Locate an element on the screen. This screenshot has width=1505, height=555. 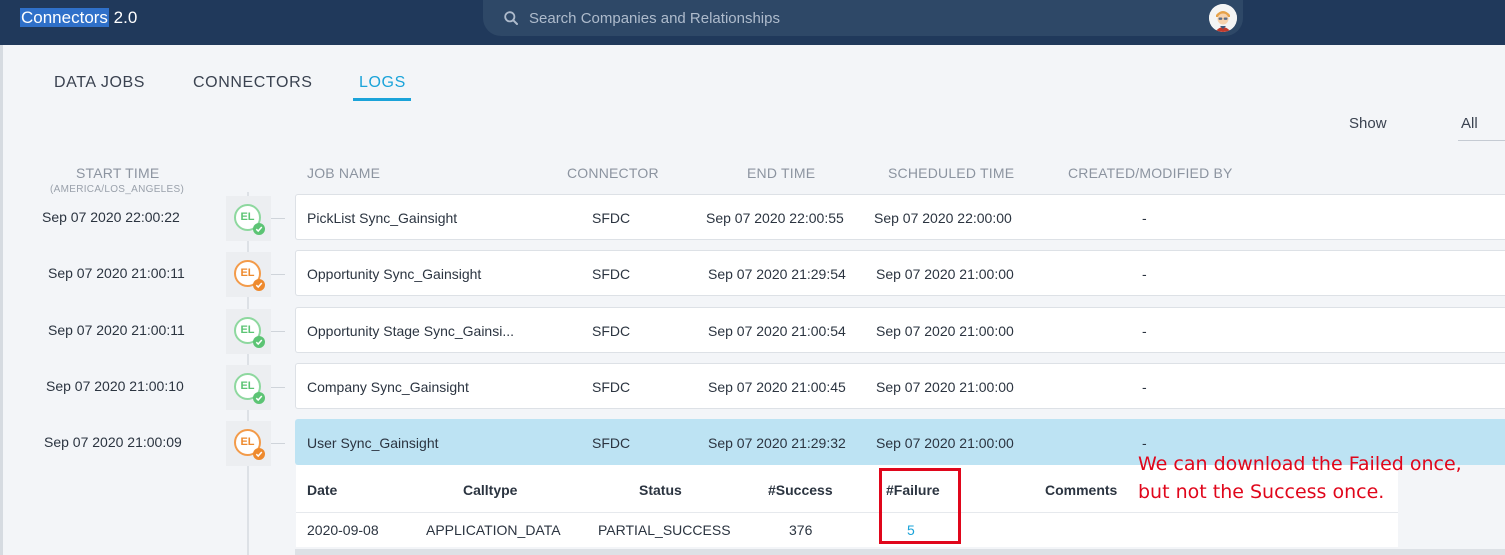
column-header-timezone: (AMERICA/LOS_ANGELES) is located at coordinates (117, 189).